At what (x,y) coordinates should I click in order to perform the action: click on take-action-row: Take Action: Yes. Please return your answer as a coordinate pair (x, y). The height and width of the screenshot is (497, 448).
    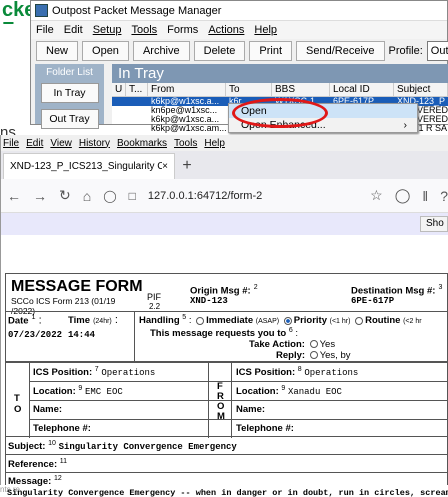
    Looking at the image, I should click on (292, 344).